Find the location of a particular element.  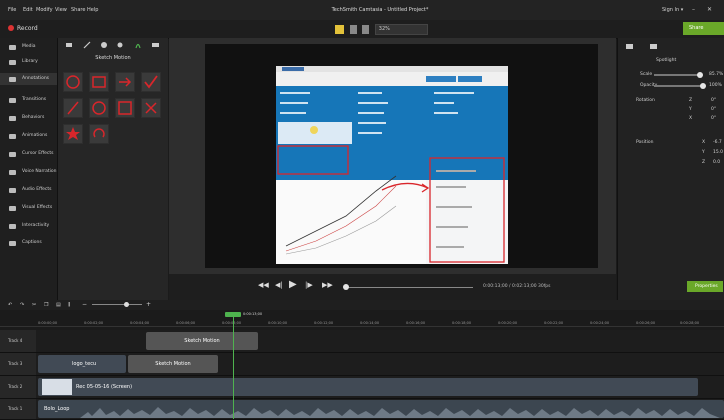

panel-title: Sketch Motion is located at coordinates (113, 58).